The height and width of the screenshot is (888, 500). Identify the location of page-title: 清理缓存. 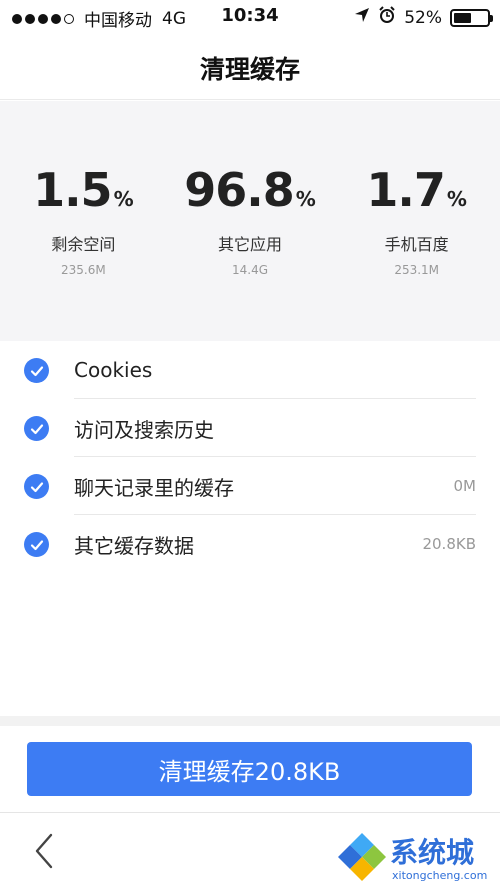
(249, 69).